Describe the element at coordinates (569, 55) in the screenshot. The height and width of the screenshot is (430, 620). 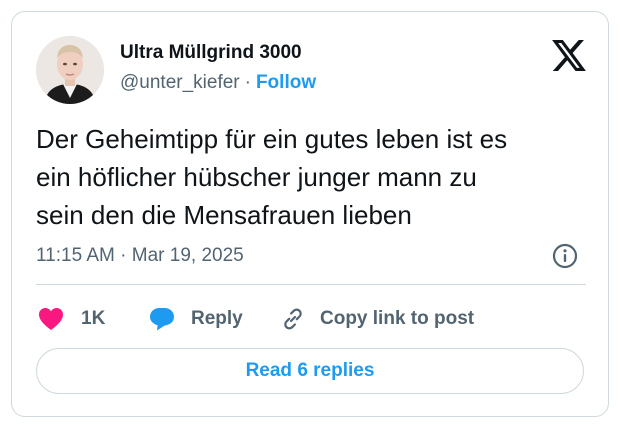
I see `x-logo-icon` at that location.